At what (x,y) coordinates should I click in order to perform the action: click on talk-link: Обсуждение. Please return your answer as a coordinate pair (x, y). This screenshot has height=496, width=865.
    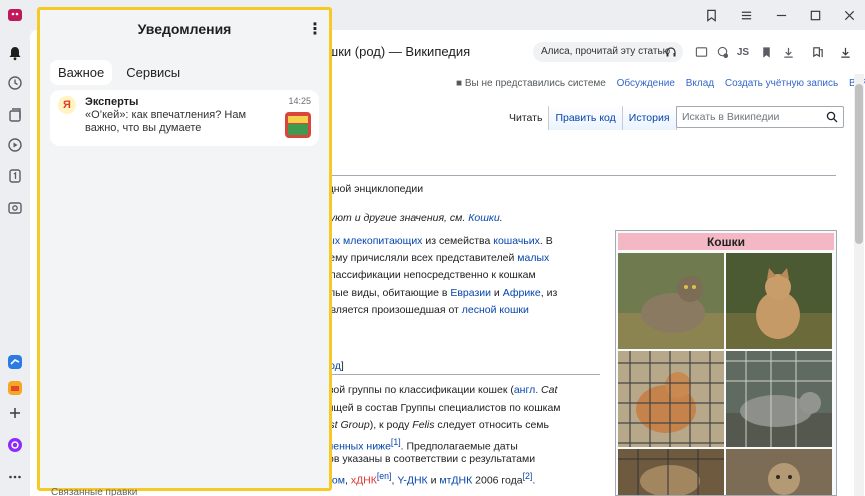
    Looking at the image, I should click on (646, 83).